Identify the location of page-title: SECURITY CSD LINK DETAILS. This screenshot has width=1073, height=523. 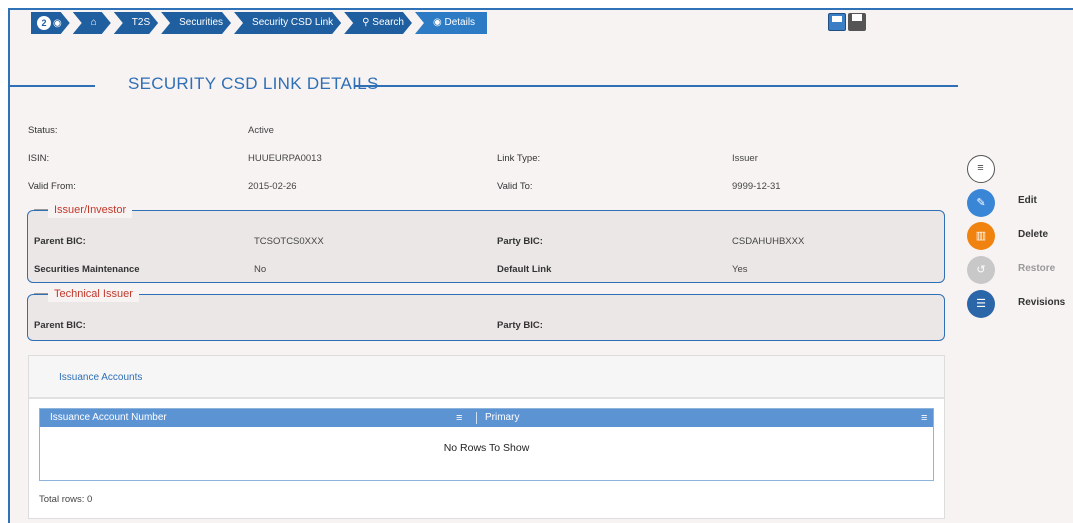
(253, 83).